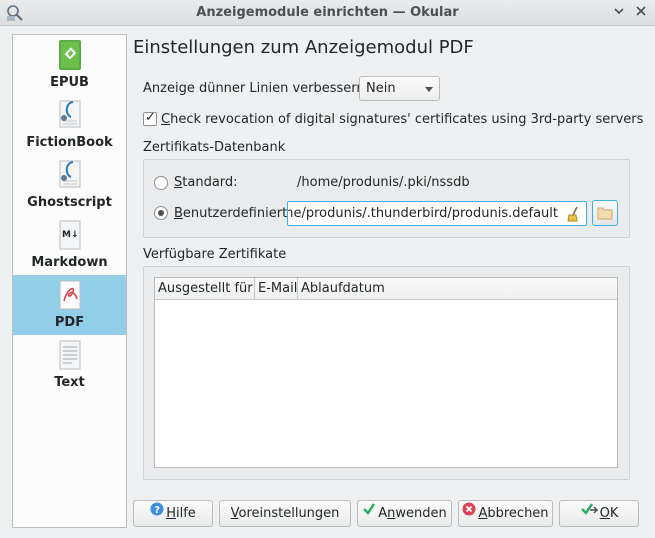 The height and width of the screenshot is (538, 655). What do you see at coordinates (237, 213) in the screenshot?
I see `custom-label-text: enutzerdefiniert:` at bounding box center [237, 213].